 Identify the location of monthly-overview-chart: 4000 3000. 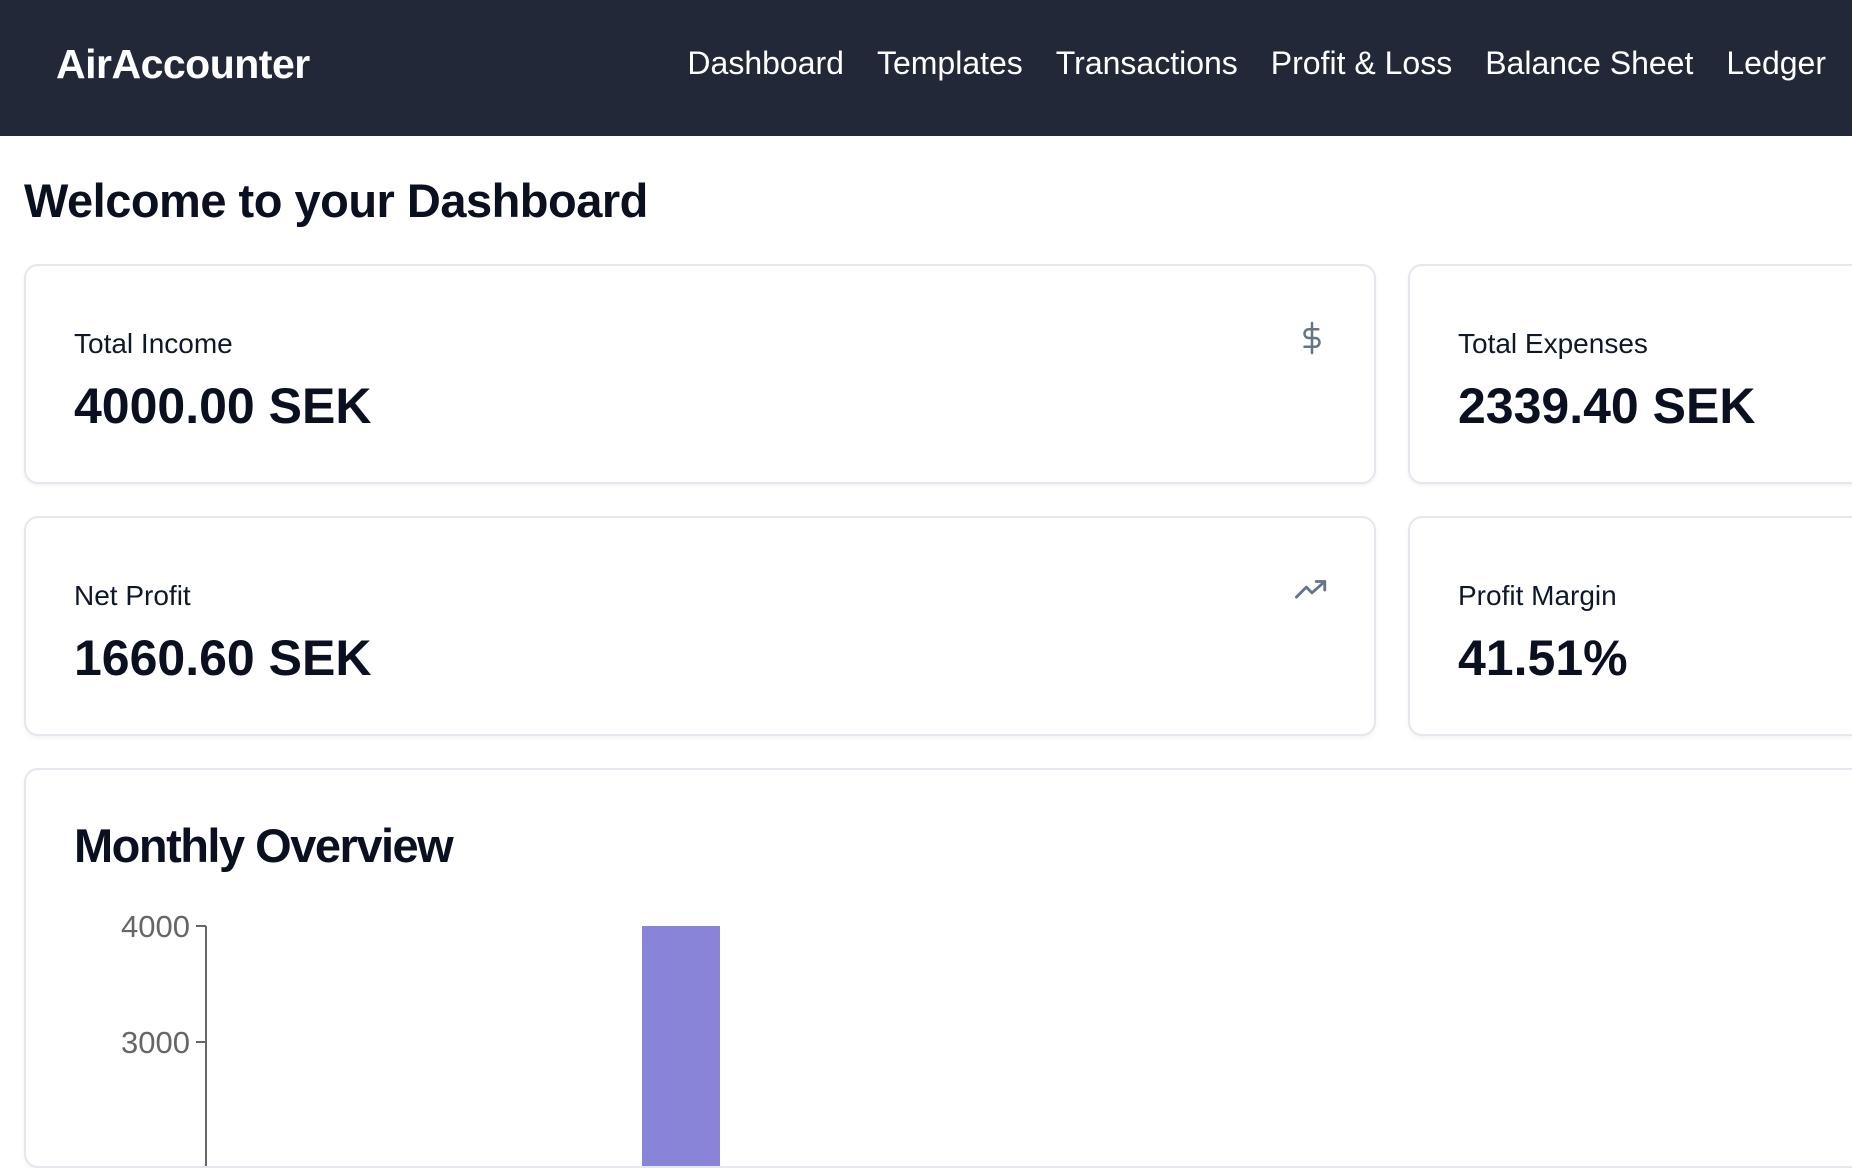
(420, 1038).